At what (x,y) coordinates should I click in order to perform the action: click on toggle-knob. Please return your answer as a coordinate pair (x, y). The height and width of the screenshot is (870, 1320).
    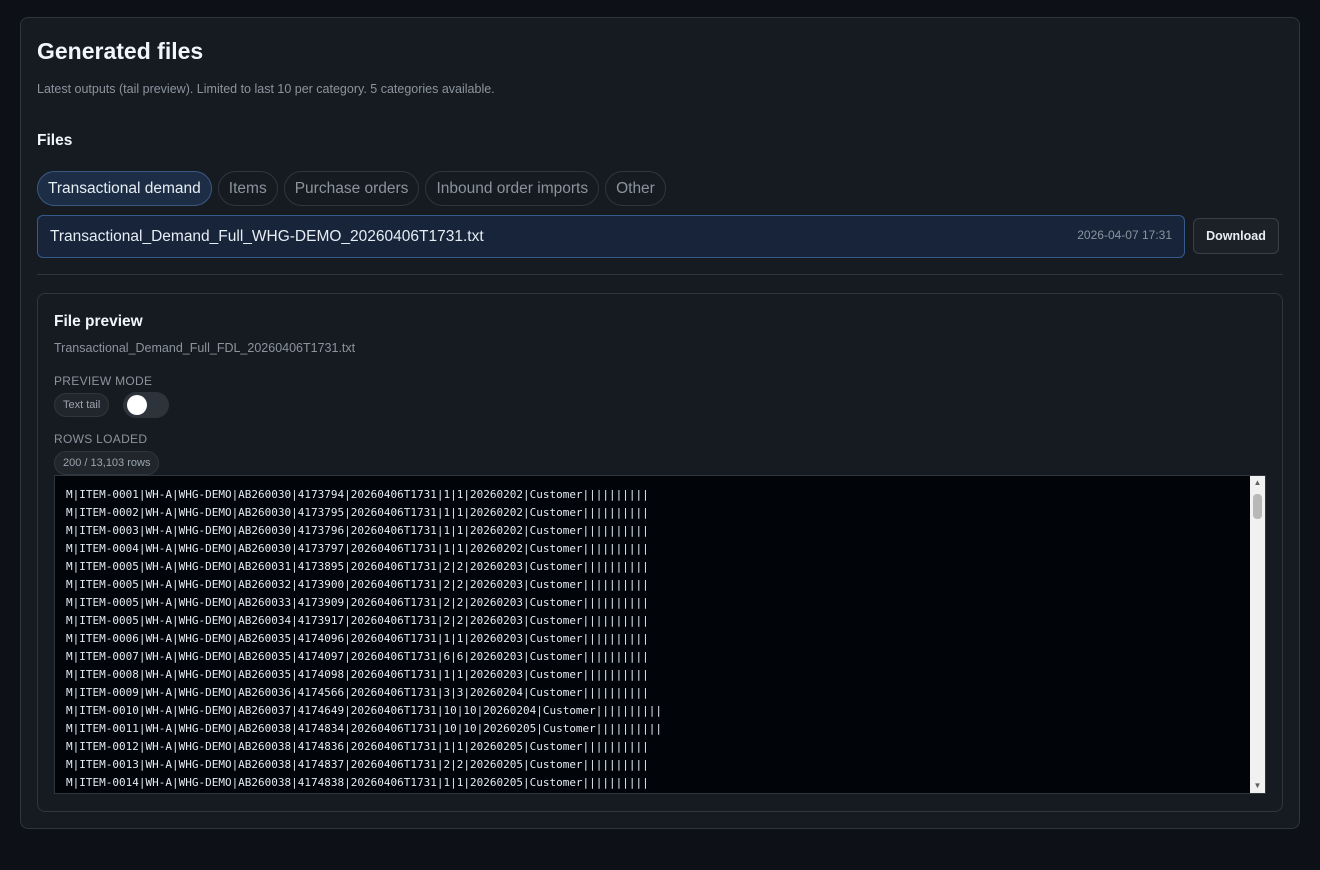
    Looking at the image, I should click on (137, 405).